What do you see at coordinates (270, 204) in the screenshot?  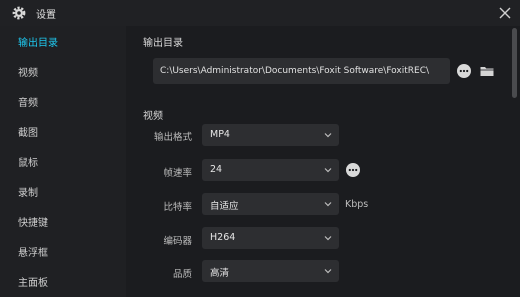 I see `bitrate-select: 自适应` at bounding box center [270, 204].